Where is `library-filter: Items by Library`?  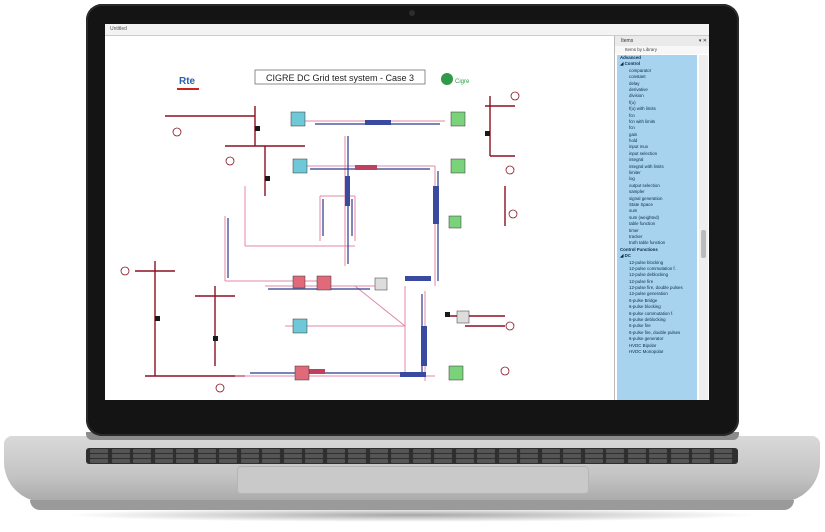 library-filter: Items by Library is located at coordinates (641, 50).